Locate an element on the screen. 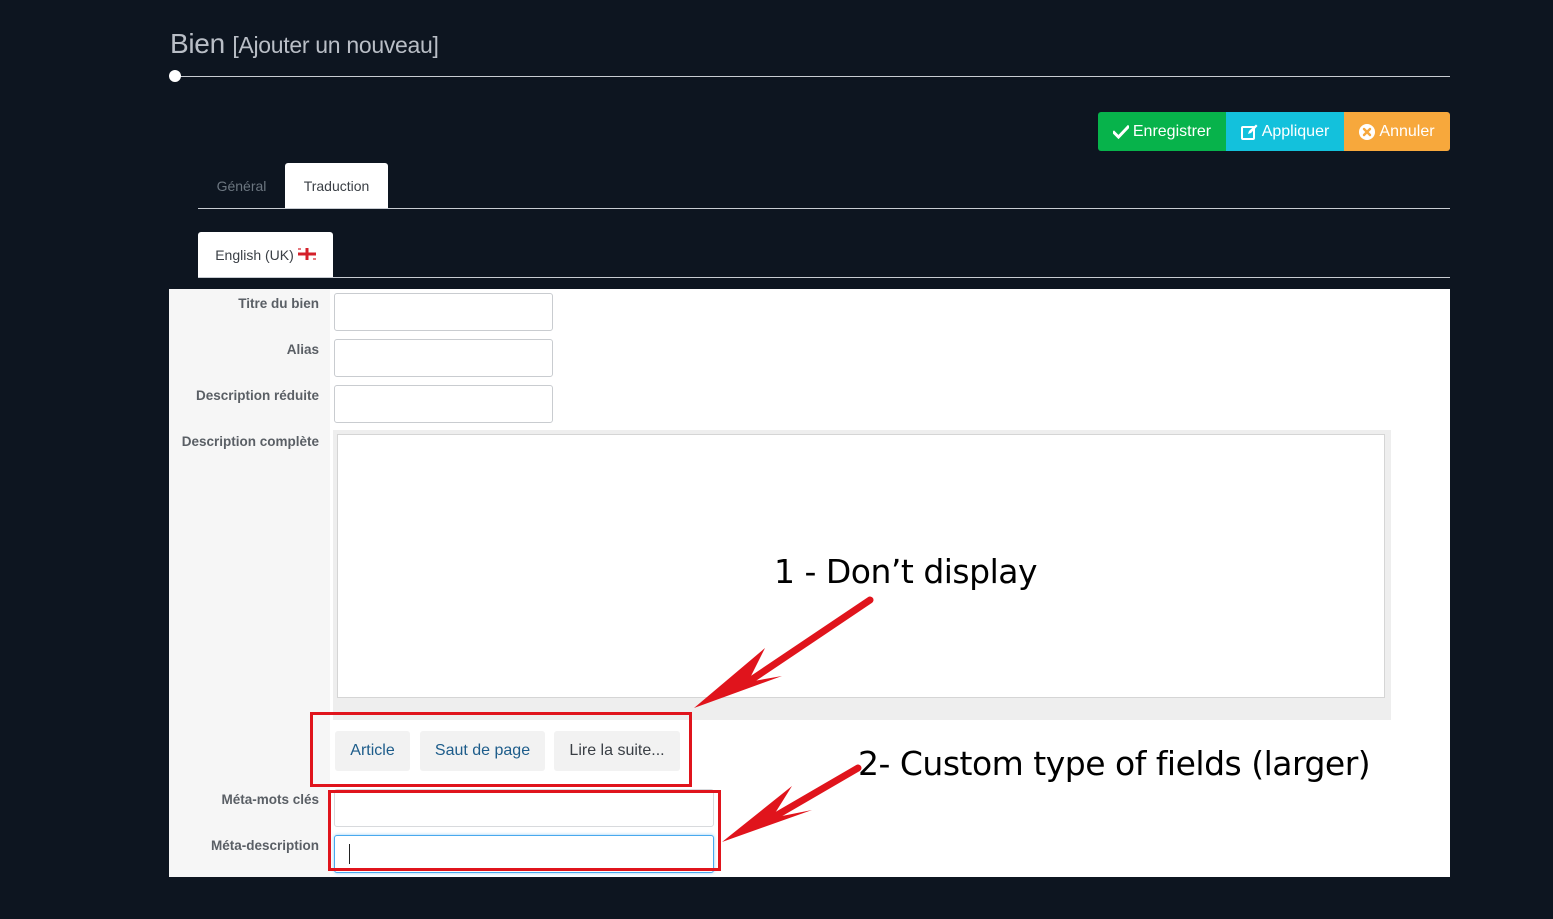 This screenshot has height=919, width=1553. annotation-note-dont-display: 1 - Don’t display is located at coordinates (906, 571).